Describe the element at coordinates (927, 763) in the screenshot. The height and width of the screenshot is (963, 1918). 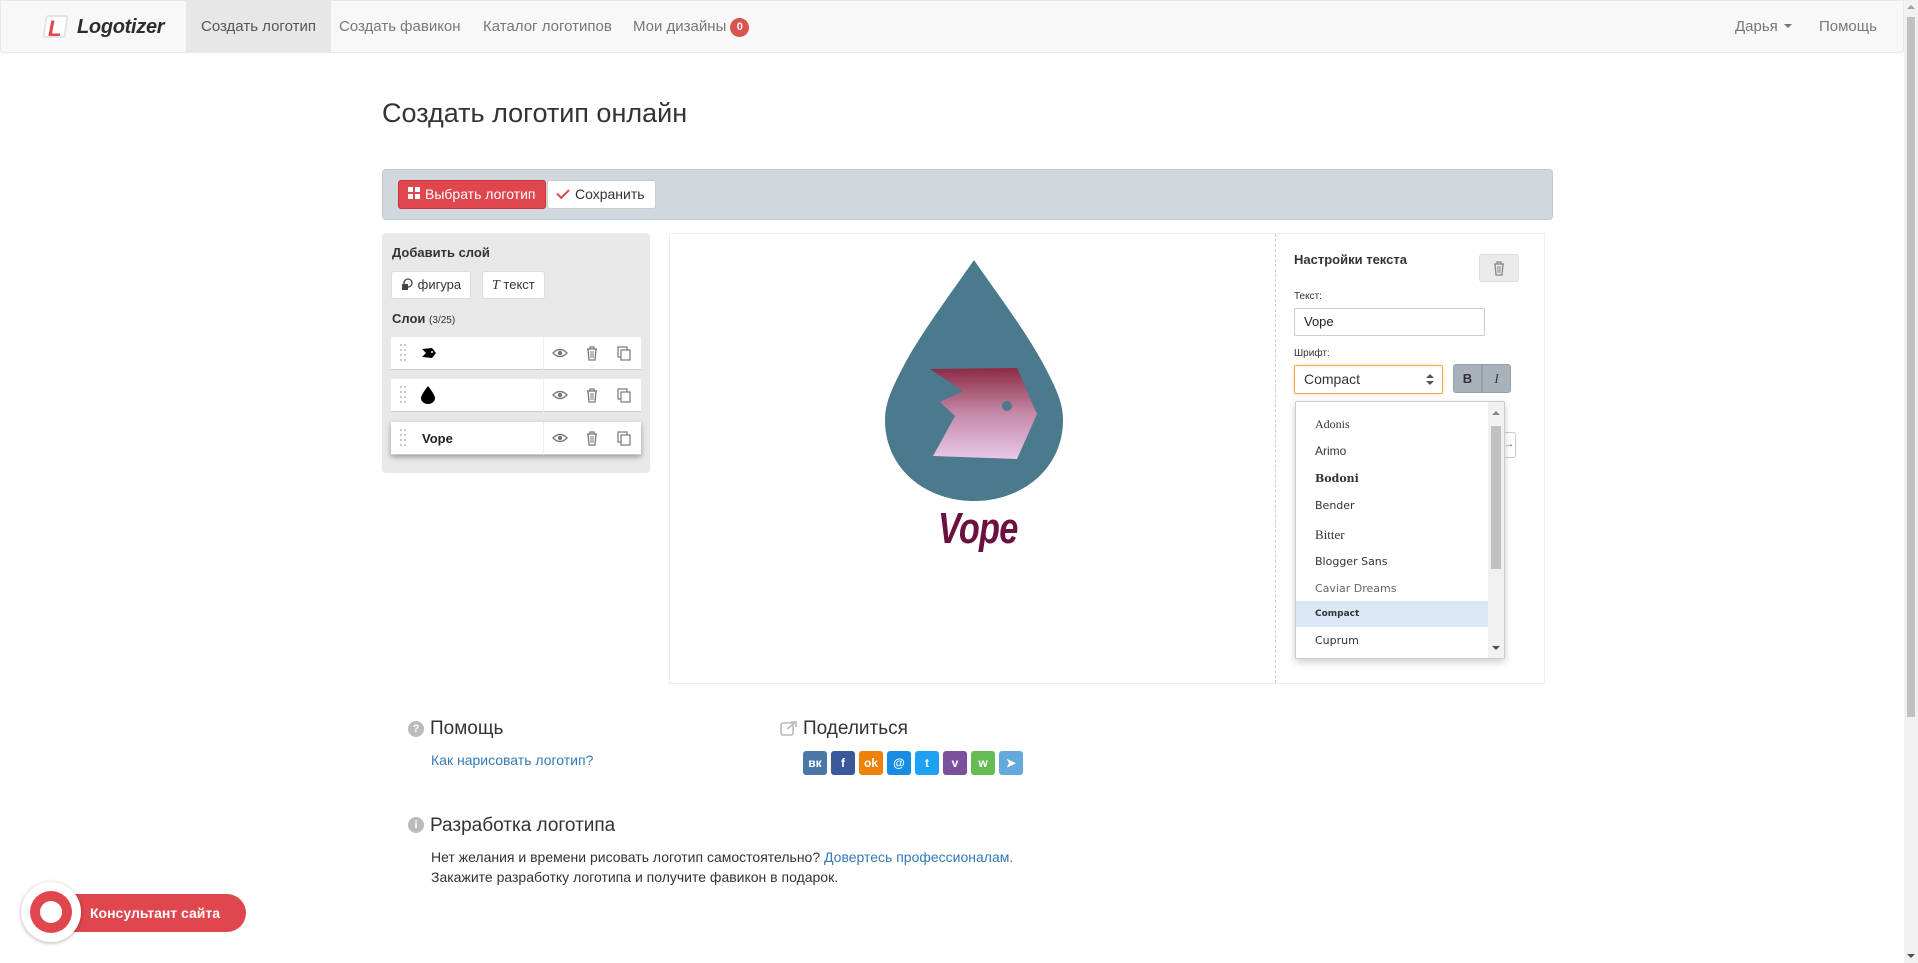
I see `twitter-share-icon: t` at that location.